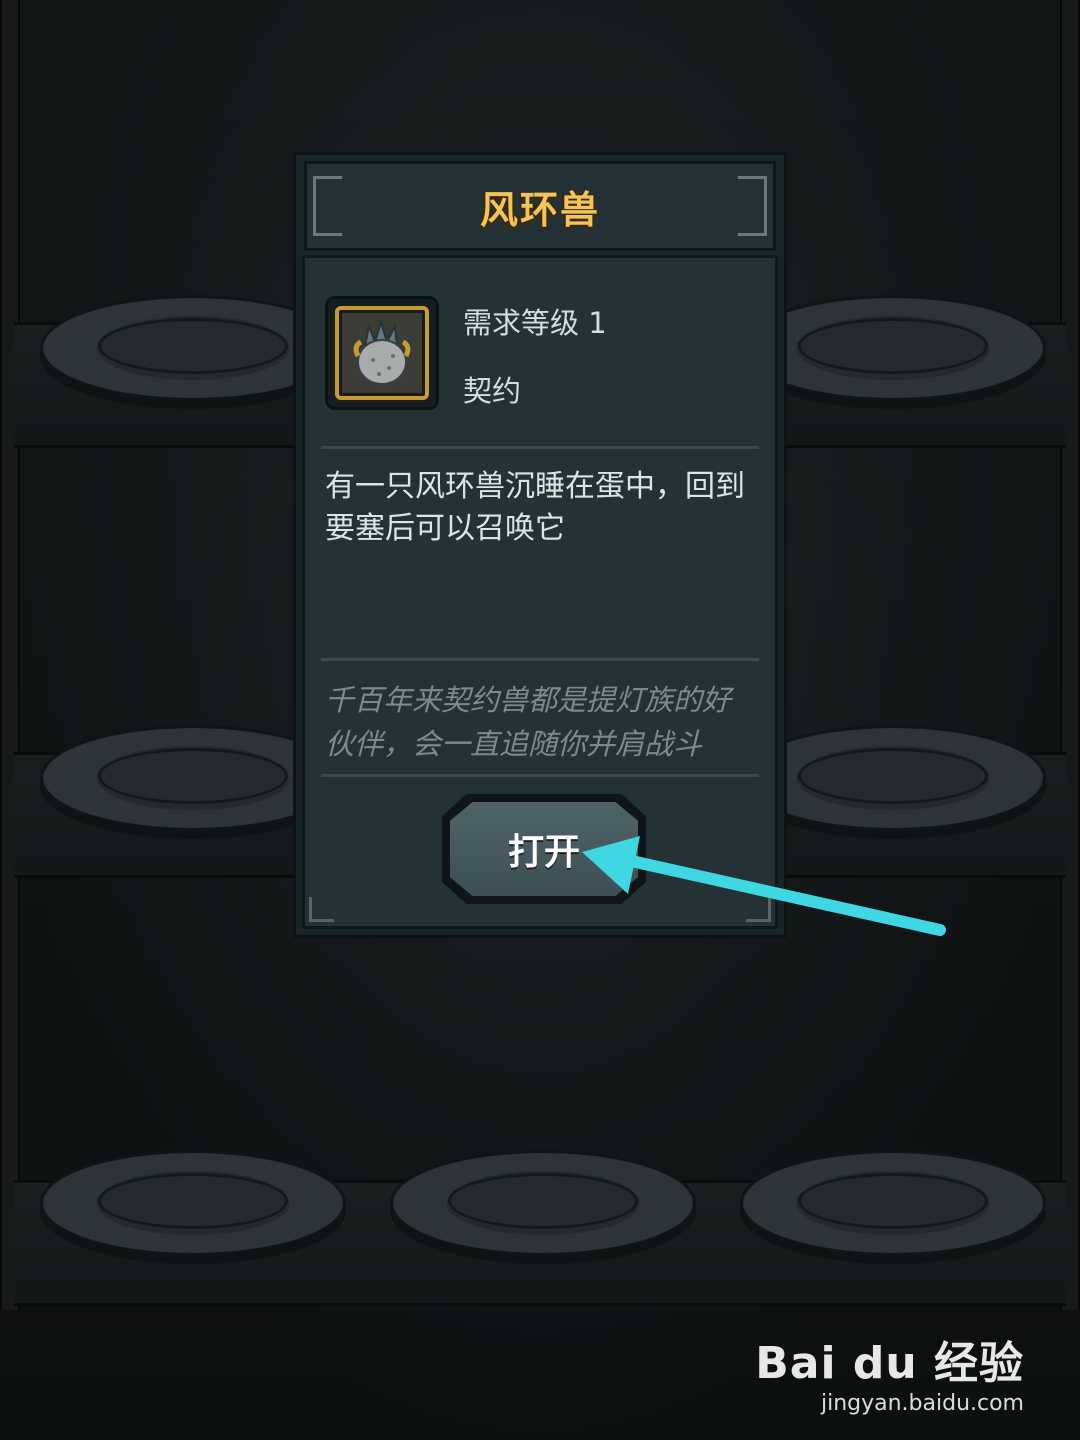 The height and width of the screenshot is (1440, 1080). I want to click on watermark-url: jingyan.baidu.com, so click(922, 1403).